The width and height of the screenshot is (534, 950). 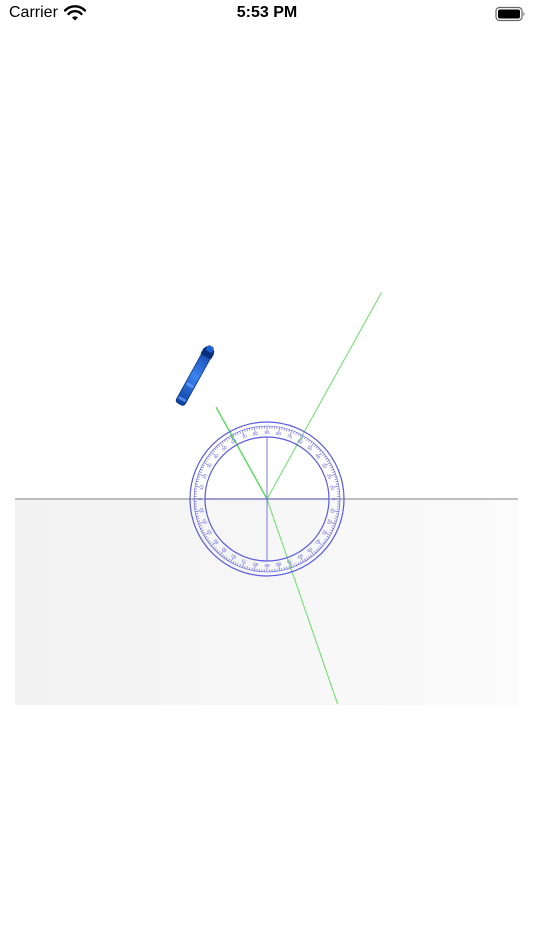 What do you see at coordinates (216, 455) in the screenshot?
I see `protractor-label: 40` at bounding box center [216, 455].